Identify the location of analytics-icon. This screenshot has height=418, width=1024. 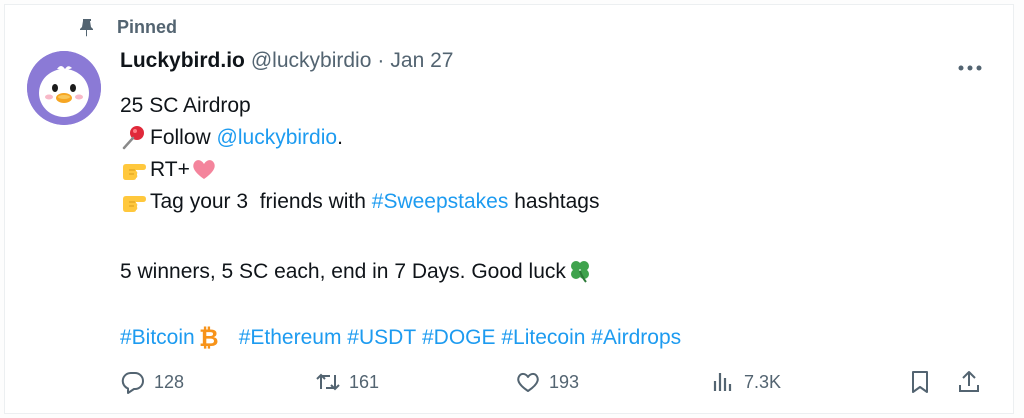
(722, 382).